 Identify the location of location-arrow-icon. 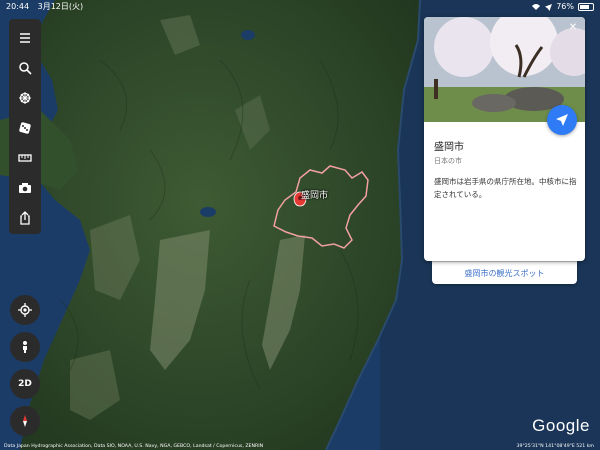
(549, 7).